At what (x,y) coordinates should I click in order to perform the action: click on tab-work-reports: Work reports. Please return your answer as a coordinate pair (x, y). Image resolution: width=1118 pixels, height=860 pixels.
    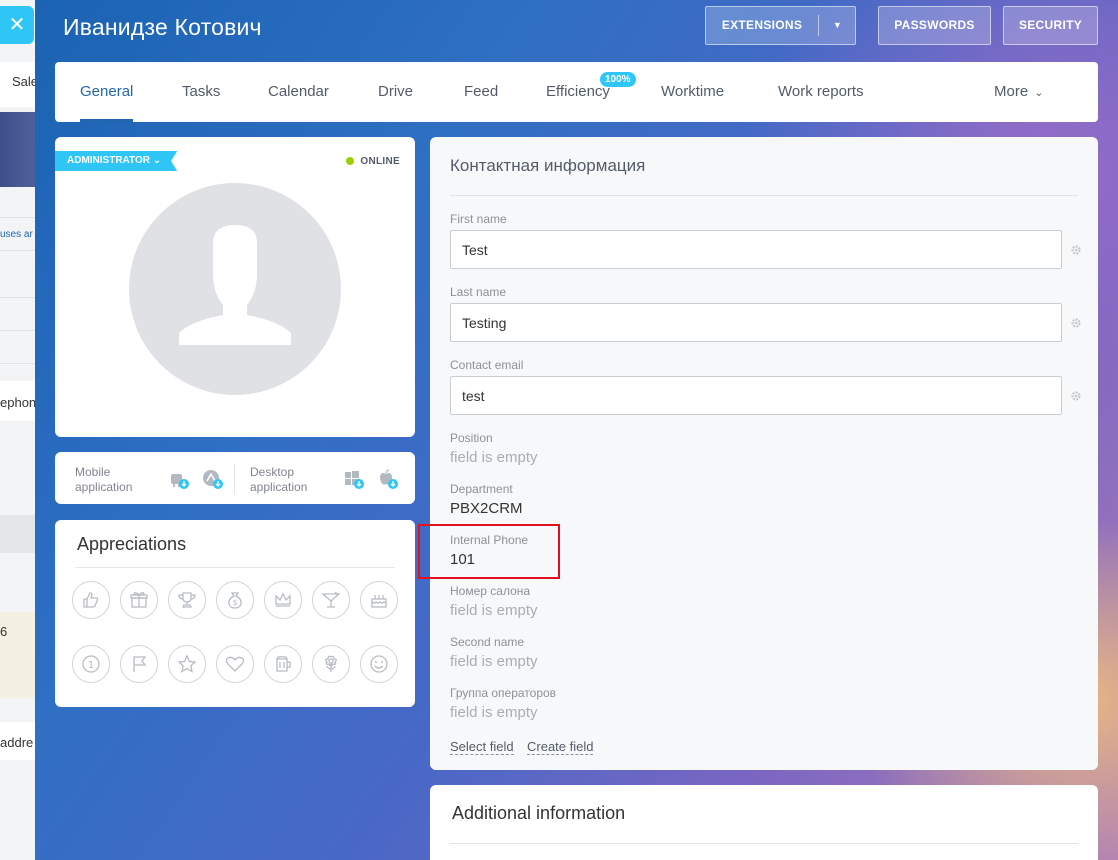
    Looking at the image, I should click on (821, 92).